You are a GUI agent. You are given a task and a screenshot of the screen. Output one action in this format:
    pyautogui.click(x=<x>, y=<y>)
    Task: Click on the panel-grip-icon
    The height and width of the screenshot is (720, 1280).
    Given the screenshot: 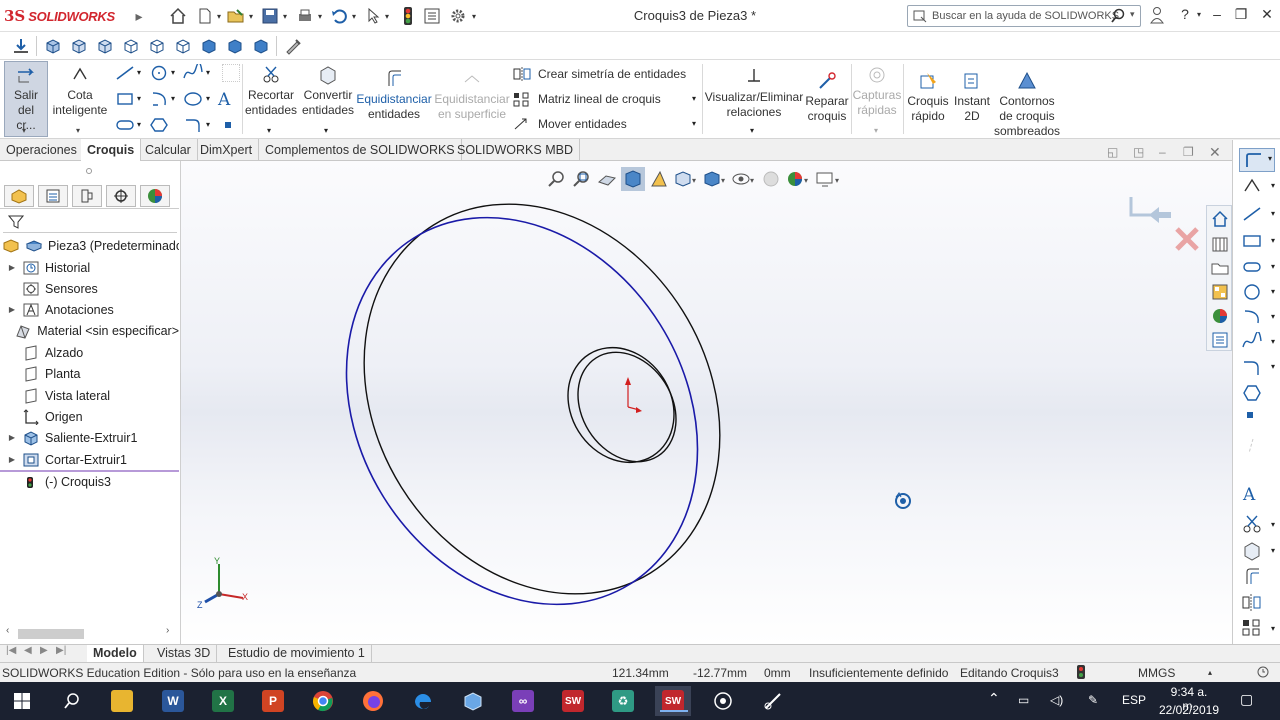 What is the action you would take?
    pyautogui.click(x=89, y=171)
    